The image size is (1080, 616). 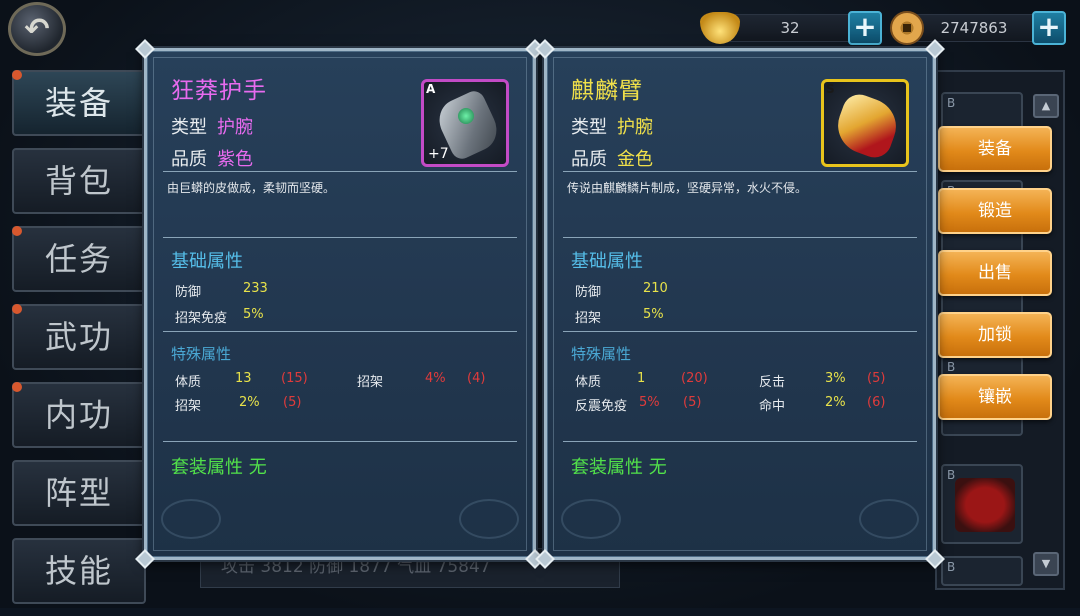 I want to click on item-actions: 装备 锻造 出售 加锁 镶嵌, so click(x=995, y=281).